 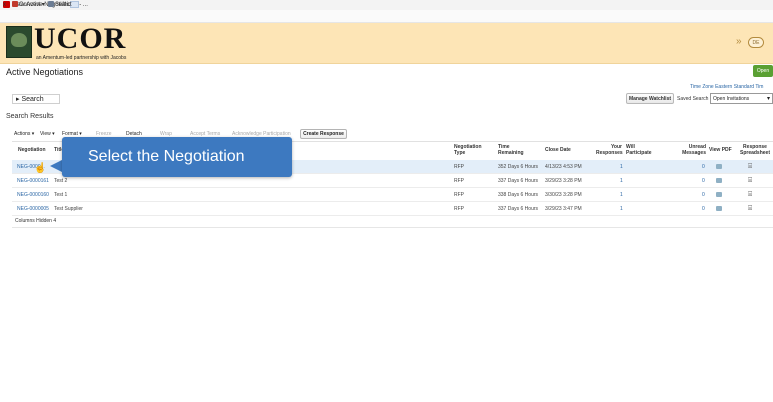 What do you see at coordinates (323, 134) in the screenshot?
I see `create-response-button: Create Response` at bounding box center [323, 134].